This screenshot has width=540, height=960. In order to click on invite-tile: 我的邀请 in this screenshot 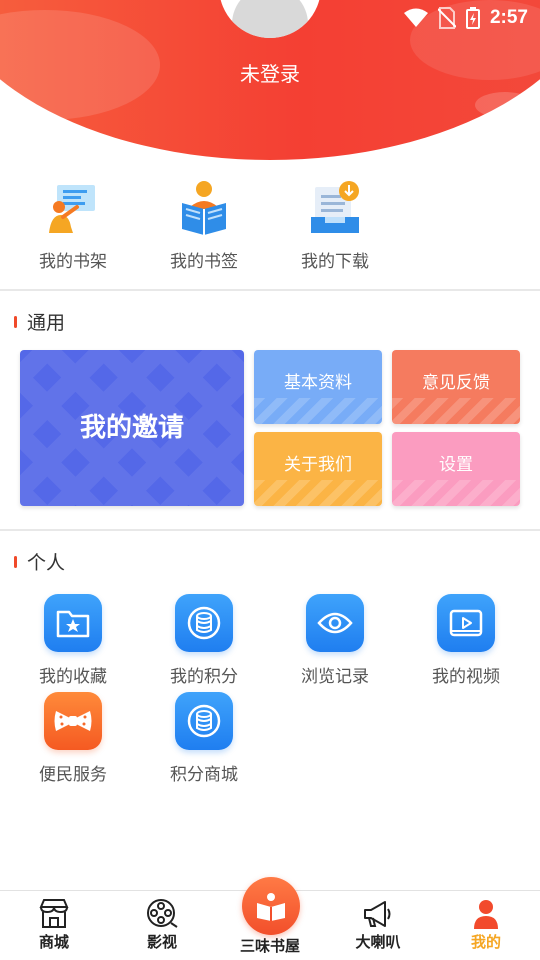, I will do `click(132, 428)`.